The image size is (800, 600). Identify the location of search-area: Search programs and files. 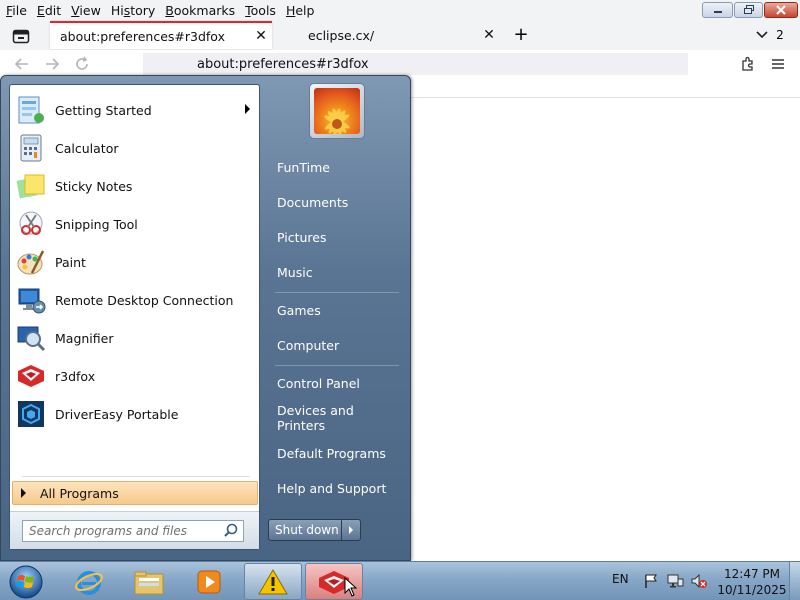
(134, 530).